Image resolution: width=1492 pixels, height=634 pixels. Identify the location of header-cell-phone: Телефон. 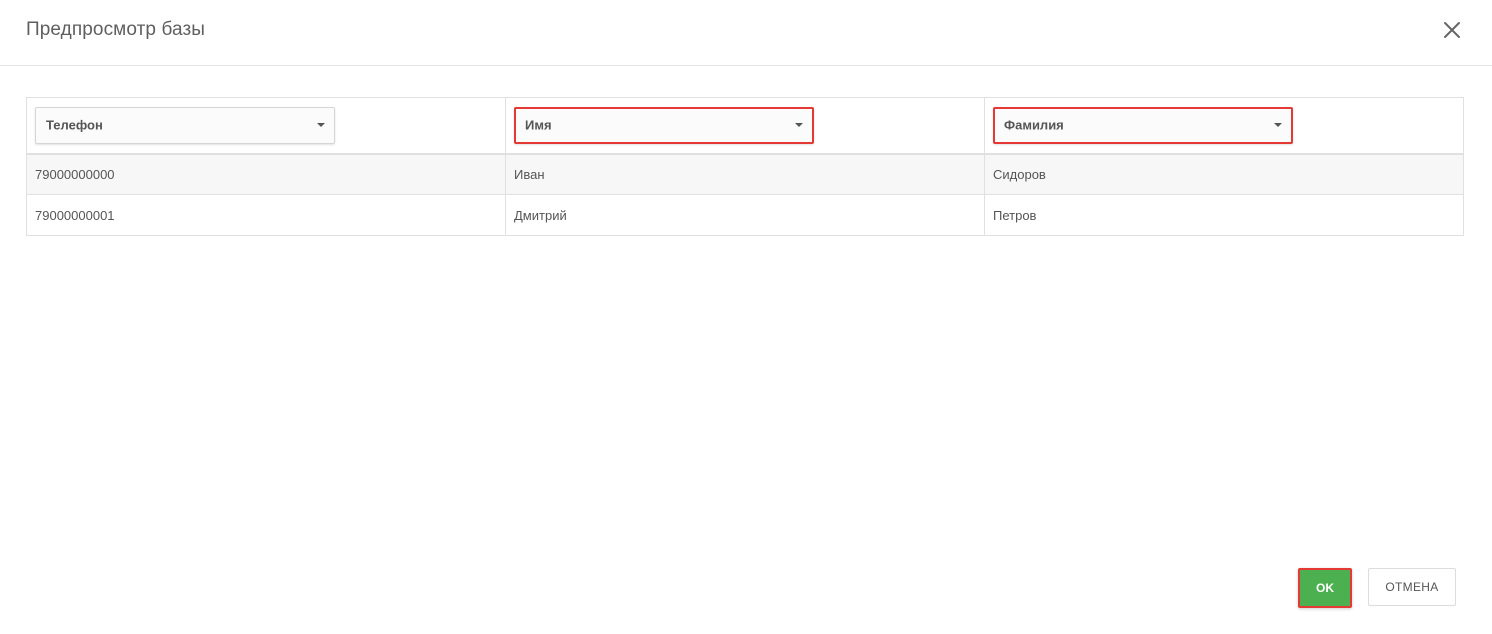
(266, 126).